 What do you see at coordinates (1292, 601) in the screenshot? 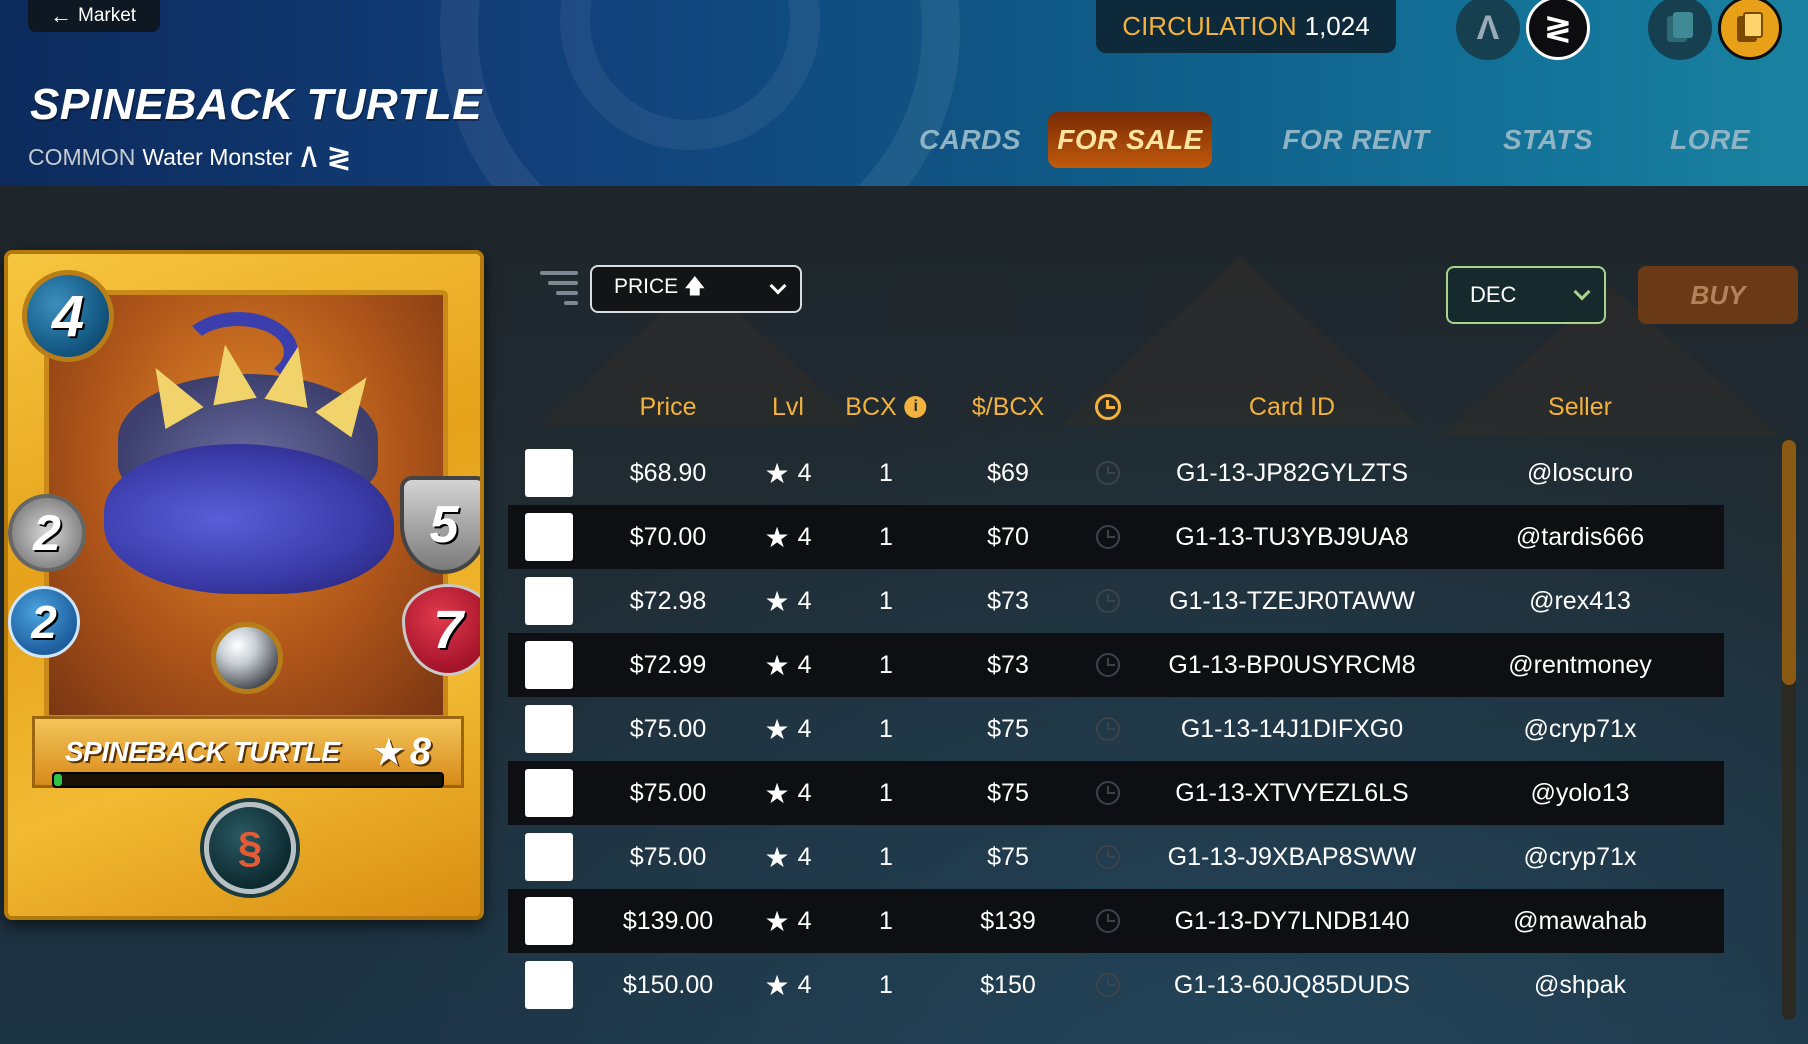
I see `card-id-cell: G1-13-TZEJR0TAWW` at bounding box center [1292, 601].